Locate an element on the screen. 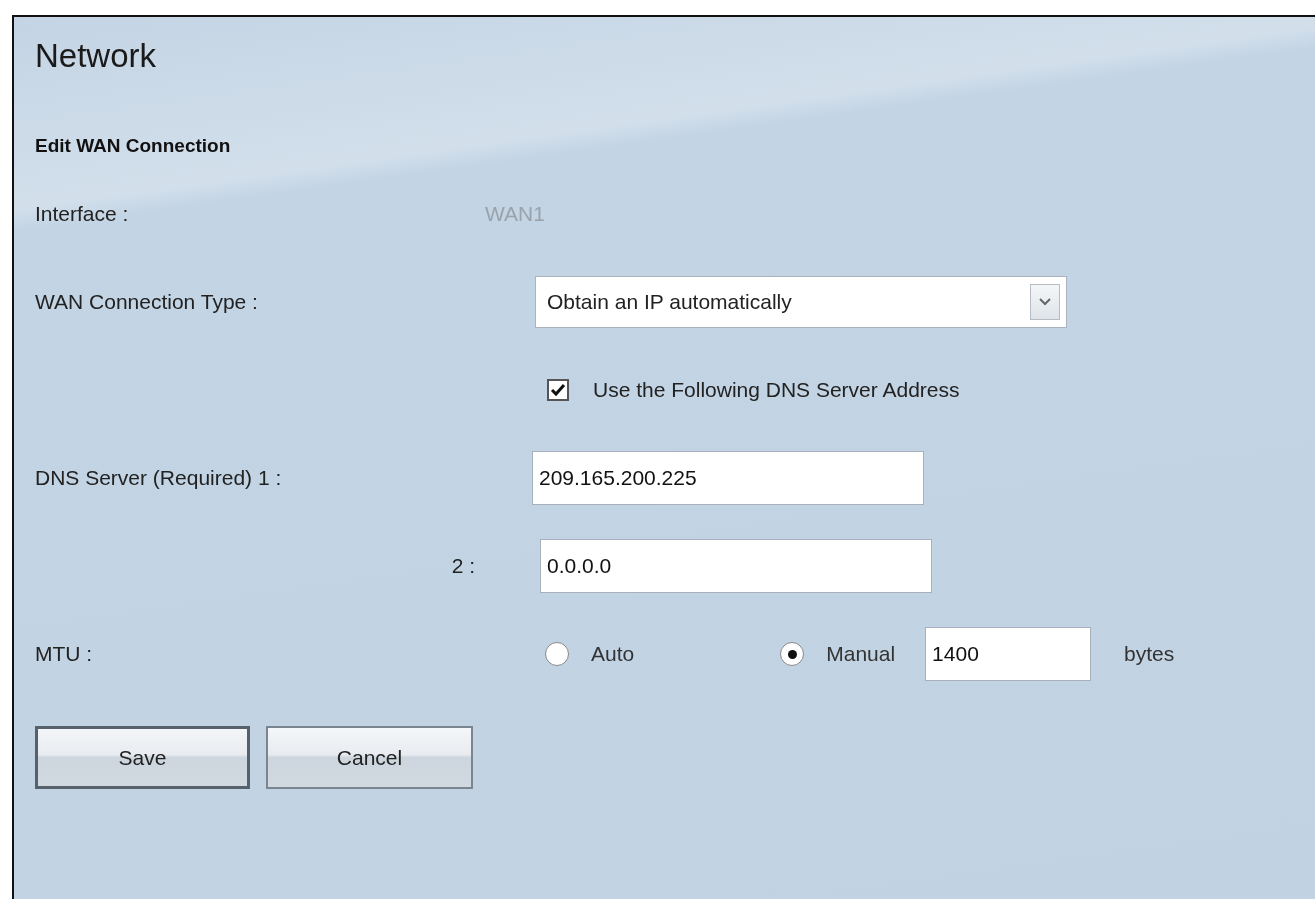 The image size is (1315, 899). radio-label: Manual is located at coordinates (861, 654).